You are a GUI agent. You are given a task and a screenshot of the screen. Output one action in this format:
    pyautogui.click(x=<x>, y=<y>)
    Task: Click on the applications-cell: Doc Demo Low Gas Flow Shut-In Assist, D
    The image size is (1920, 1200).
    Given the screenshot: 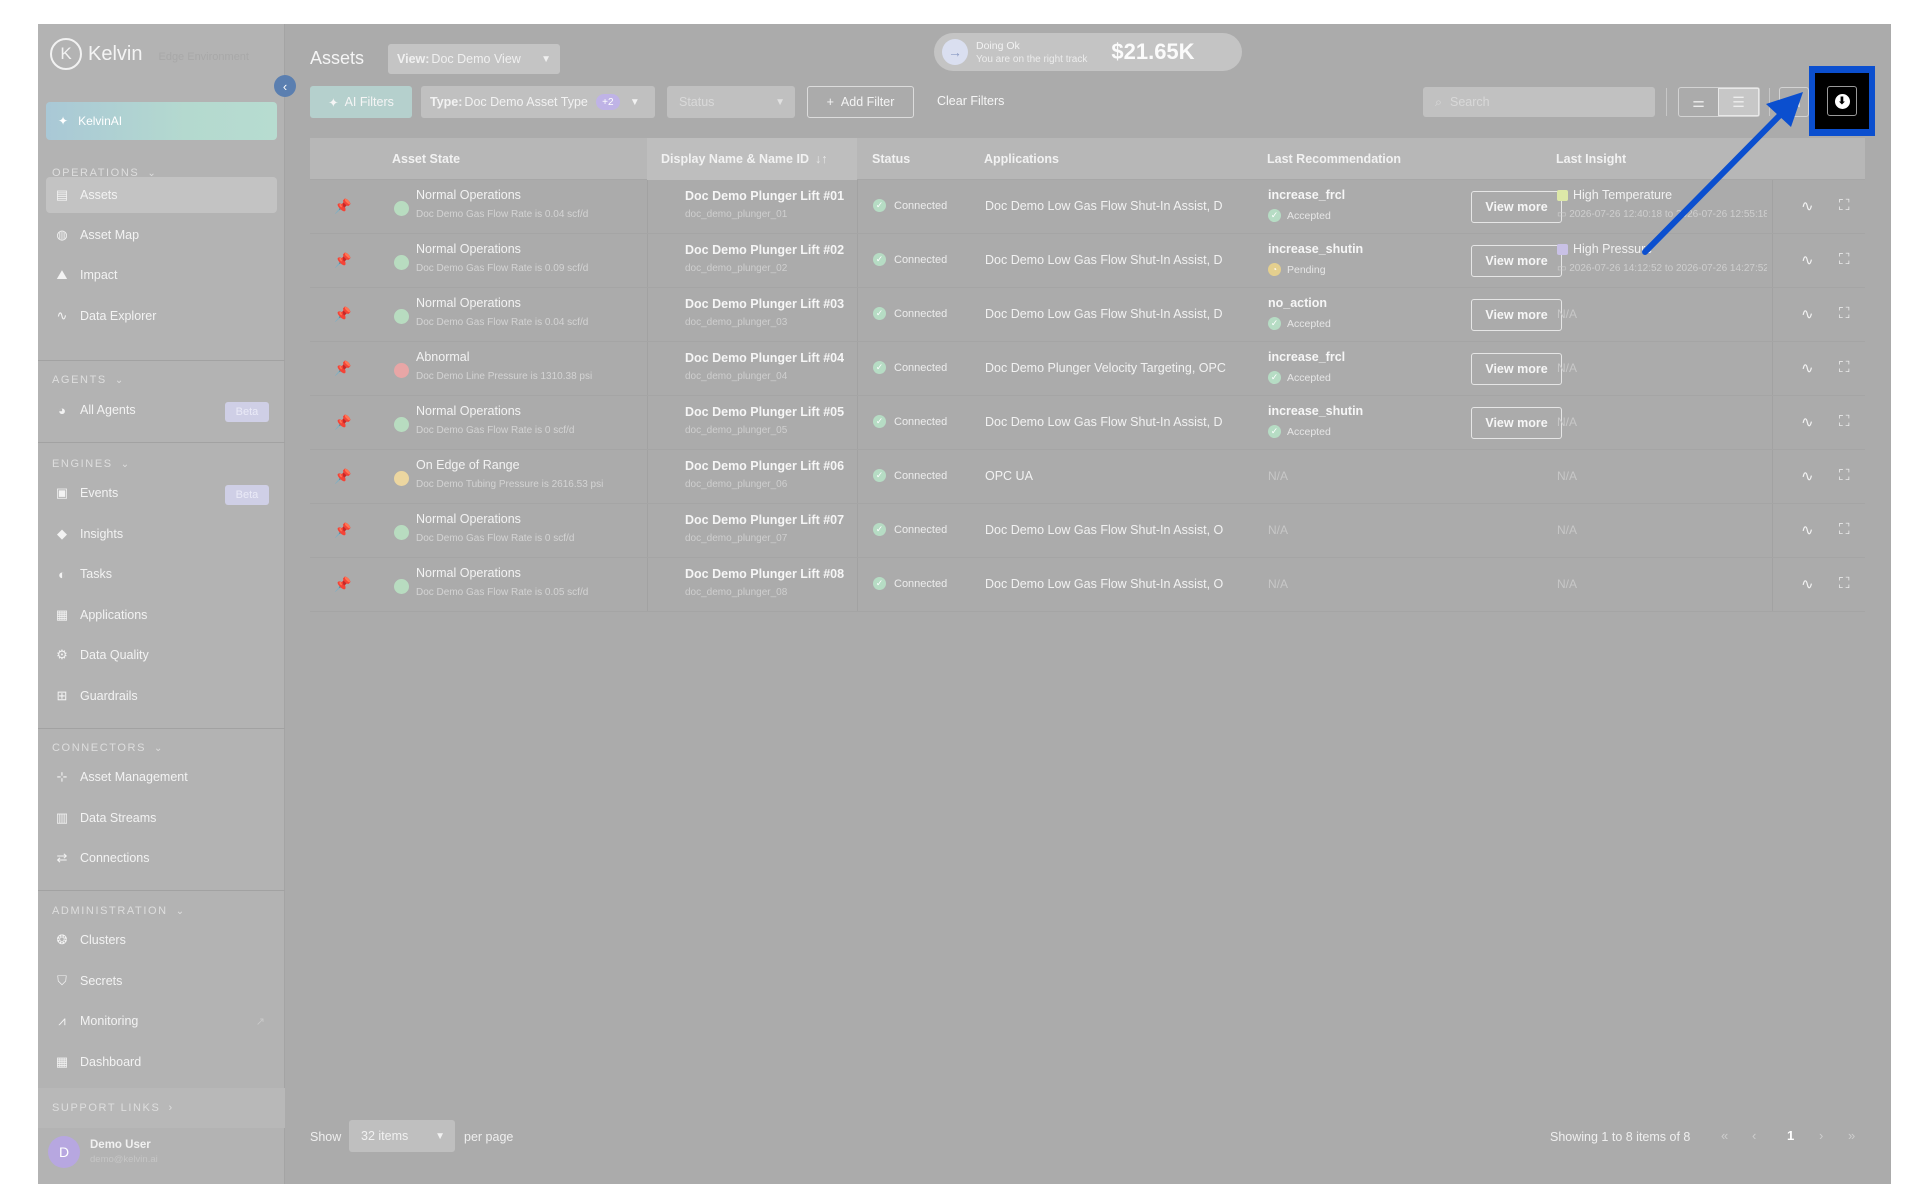 What is the action you would take?
    pyautogui.click(x=1104, y=260)
    